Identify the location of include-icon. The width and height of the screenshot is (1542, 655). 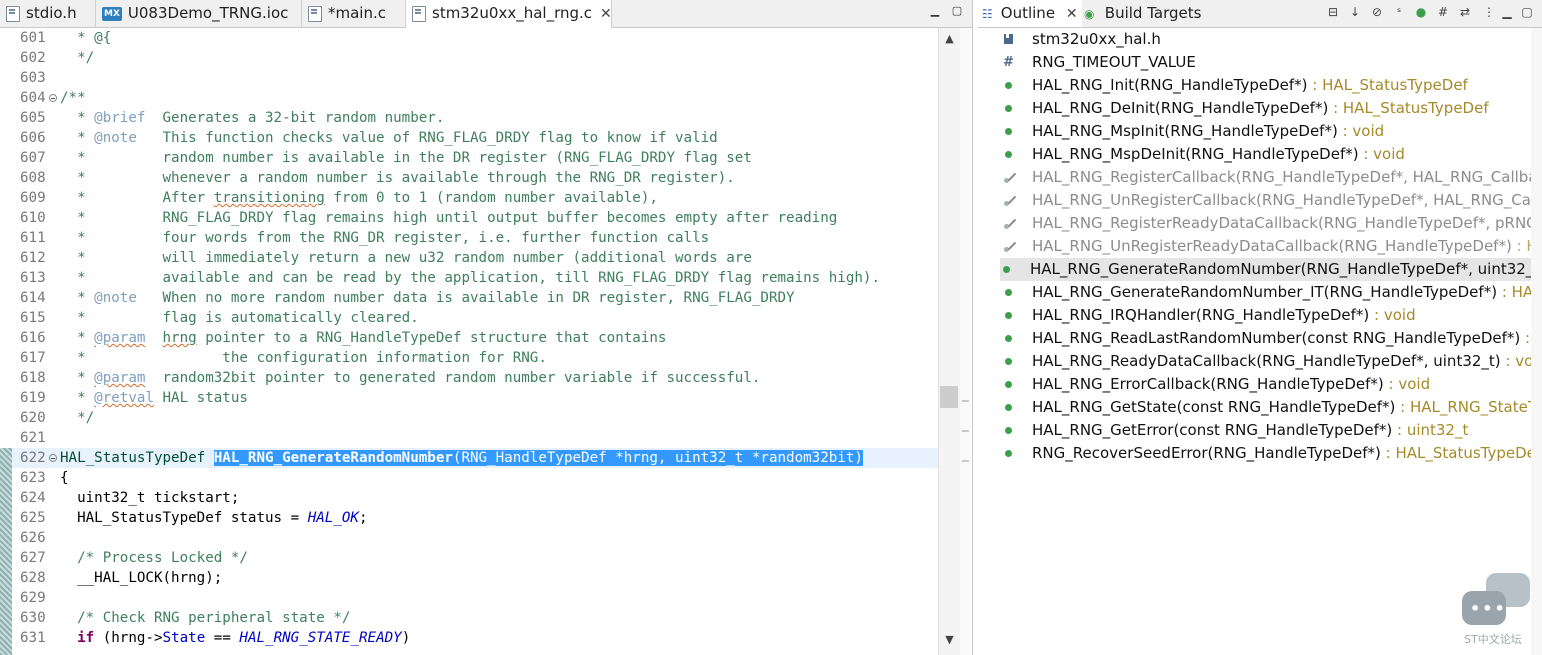
(1008, 39).